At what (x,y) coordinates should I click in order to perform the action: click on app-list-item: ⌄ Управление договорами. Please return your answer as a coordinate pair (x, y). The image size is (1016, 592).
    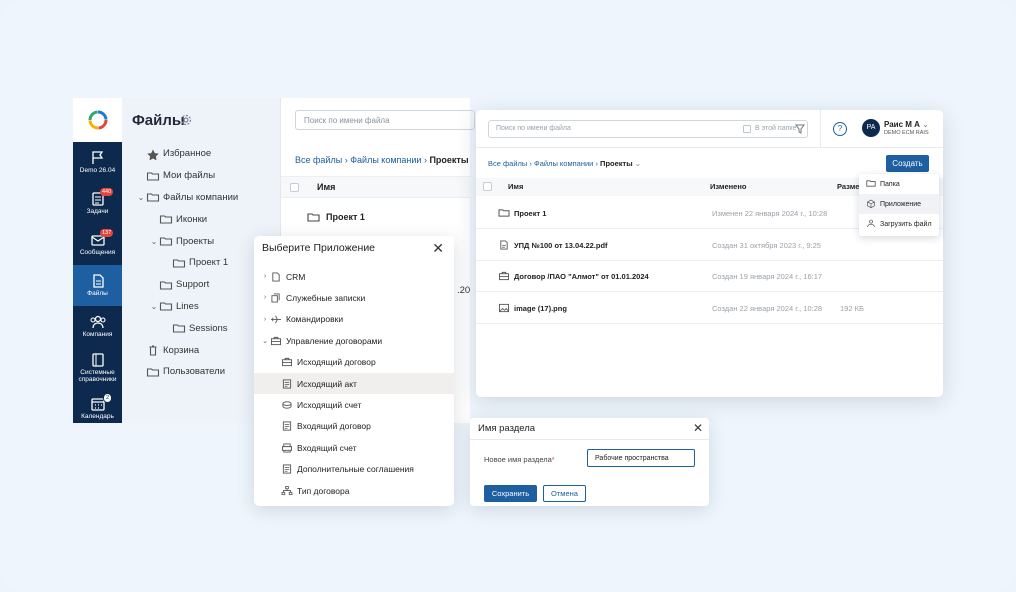
    Looking at the image, I should click on (354, 340).